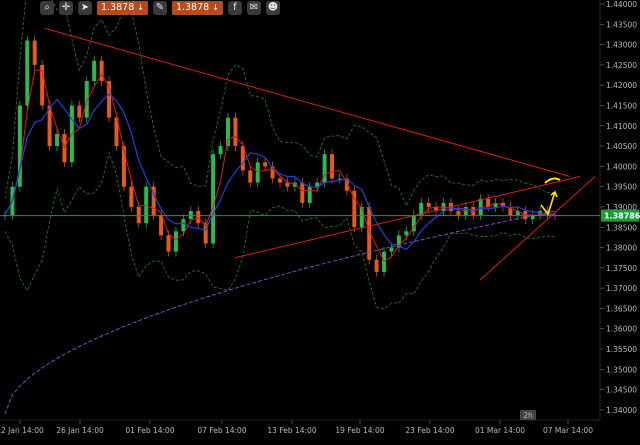  Describe the element at coordinates (621, 349) in the screenshot. I see `y-tick-label: 1.35500` at that location.